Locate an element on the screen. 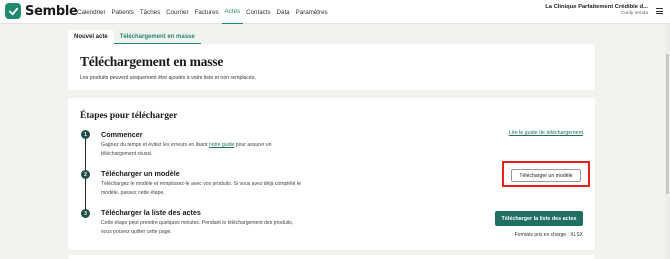 This screenshot has width=670, height=259. step-number-2: 2 is located at coordinates (85, 174).